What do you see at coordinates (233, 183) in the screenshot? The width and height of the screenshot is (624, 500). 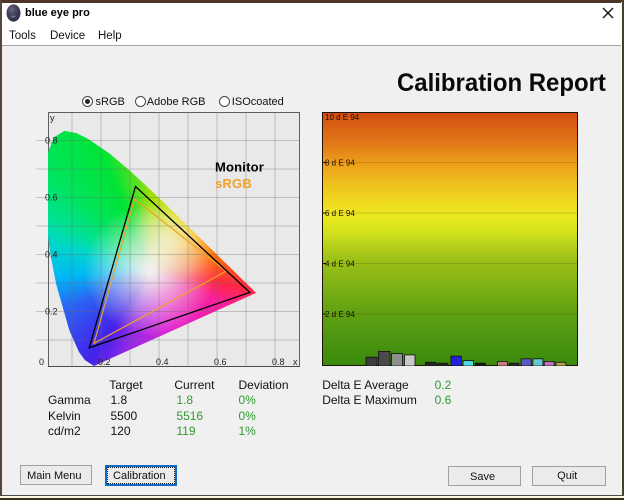 I see `svg-text: sRGB` at bounding box center [233, 183].